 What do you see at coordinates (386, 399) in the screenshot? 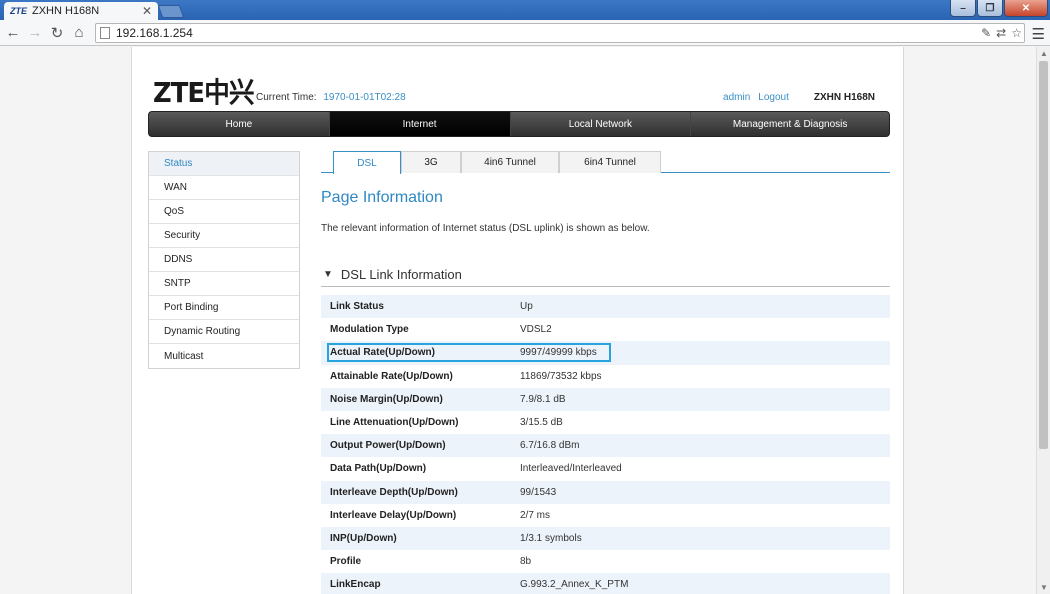
I see `row-key: Noise Margin(Up/Down)` at bounding box center [386, 399].